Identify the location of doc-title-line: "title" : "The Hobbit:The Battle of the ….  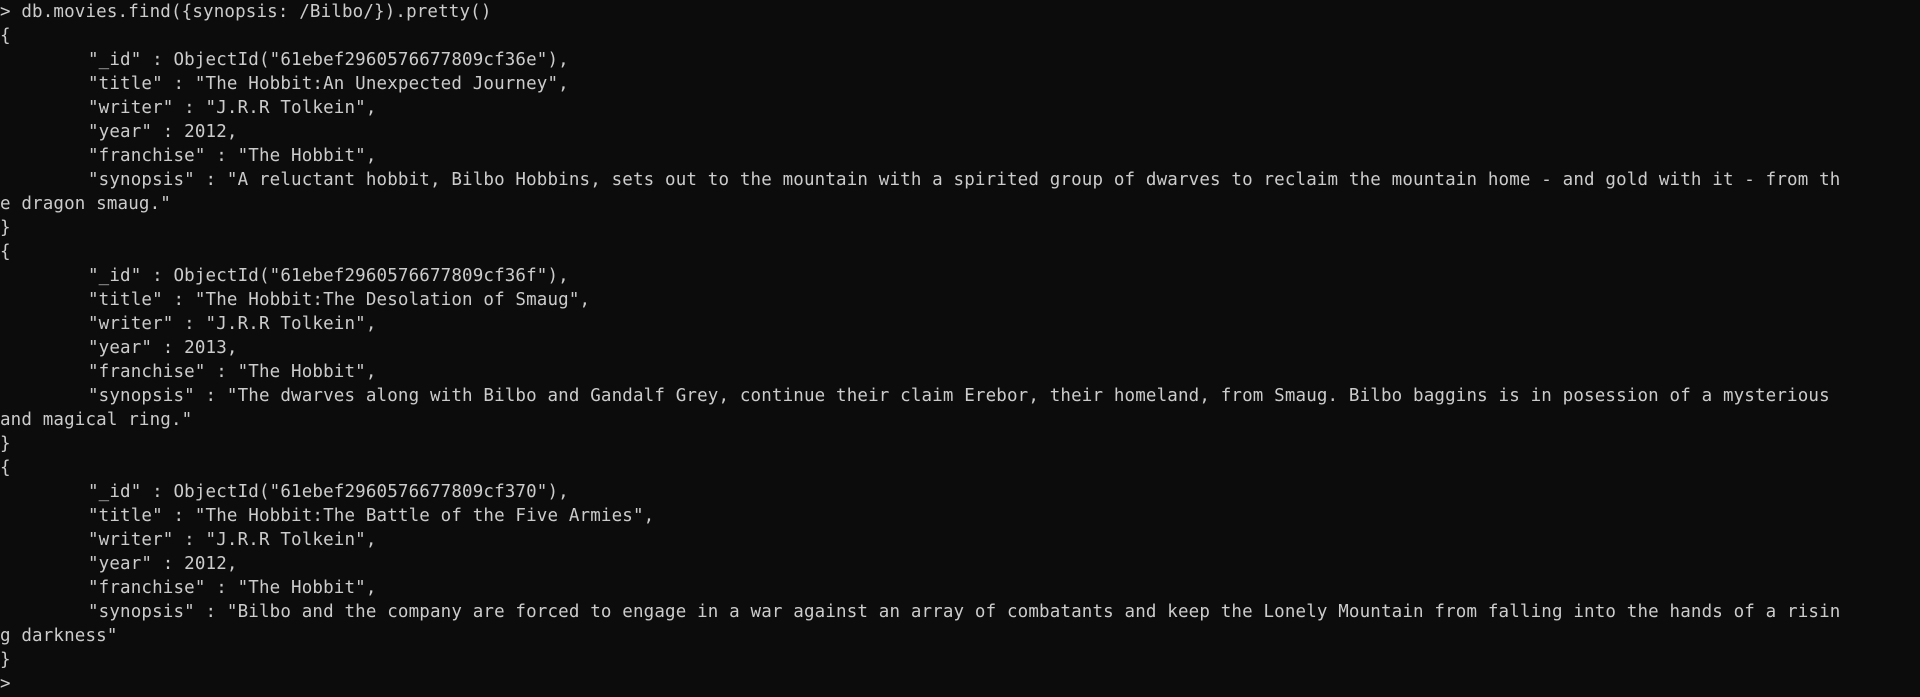
(371, 516).